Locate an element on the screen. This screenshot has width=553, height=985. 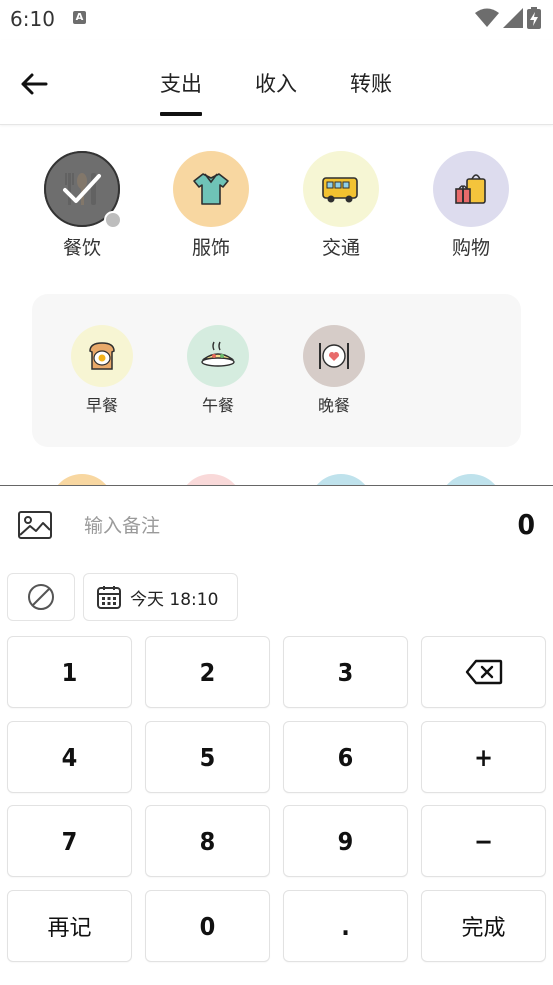
category-clothing: 服饰 is located at coordinates (211, 205).